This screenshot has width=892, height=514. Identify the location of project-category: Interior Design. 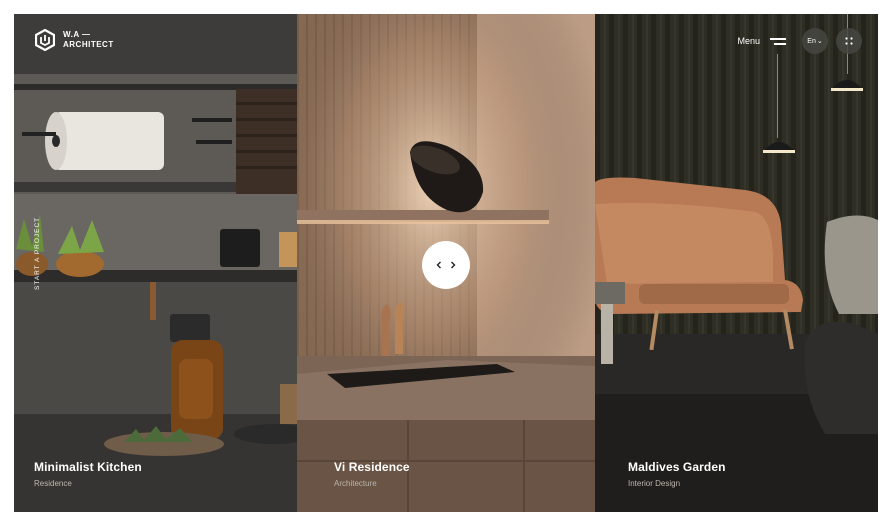
(654, 483).